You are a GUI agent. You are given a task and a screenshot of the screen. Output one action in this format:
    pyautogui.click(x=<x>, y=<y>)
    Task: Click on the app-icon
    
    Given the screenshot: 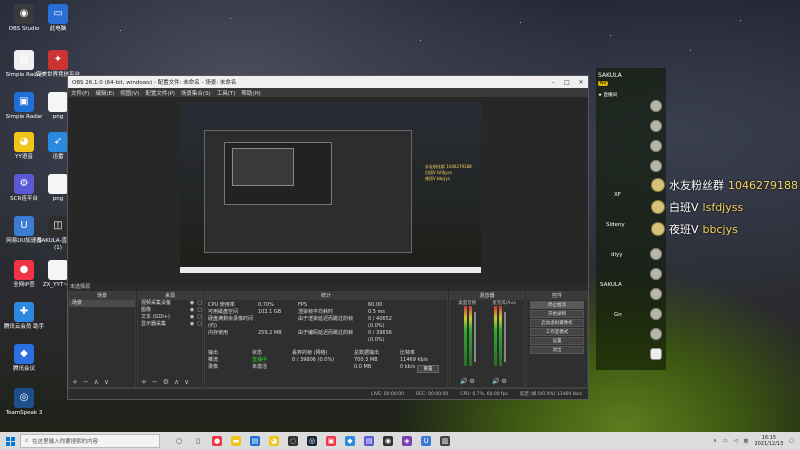 What is the action you would take?
    pyautogui.click(x=58, y=102)
    